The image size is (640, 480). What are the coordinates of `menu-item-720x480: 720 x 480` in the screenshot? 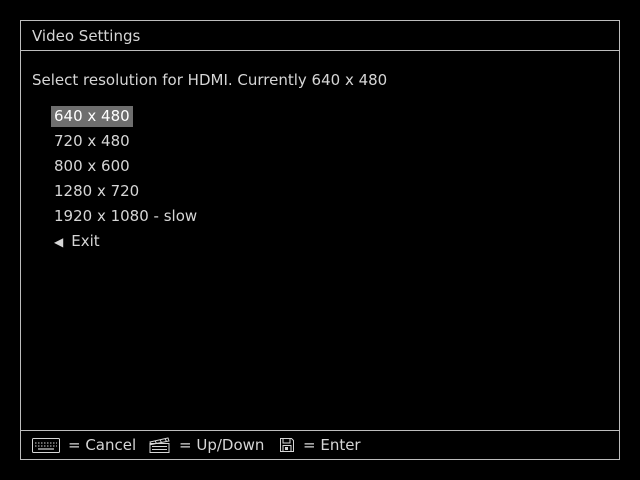 It's located at (125, 143).